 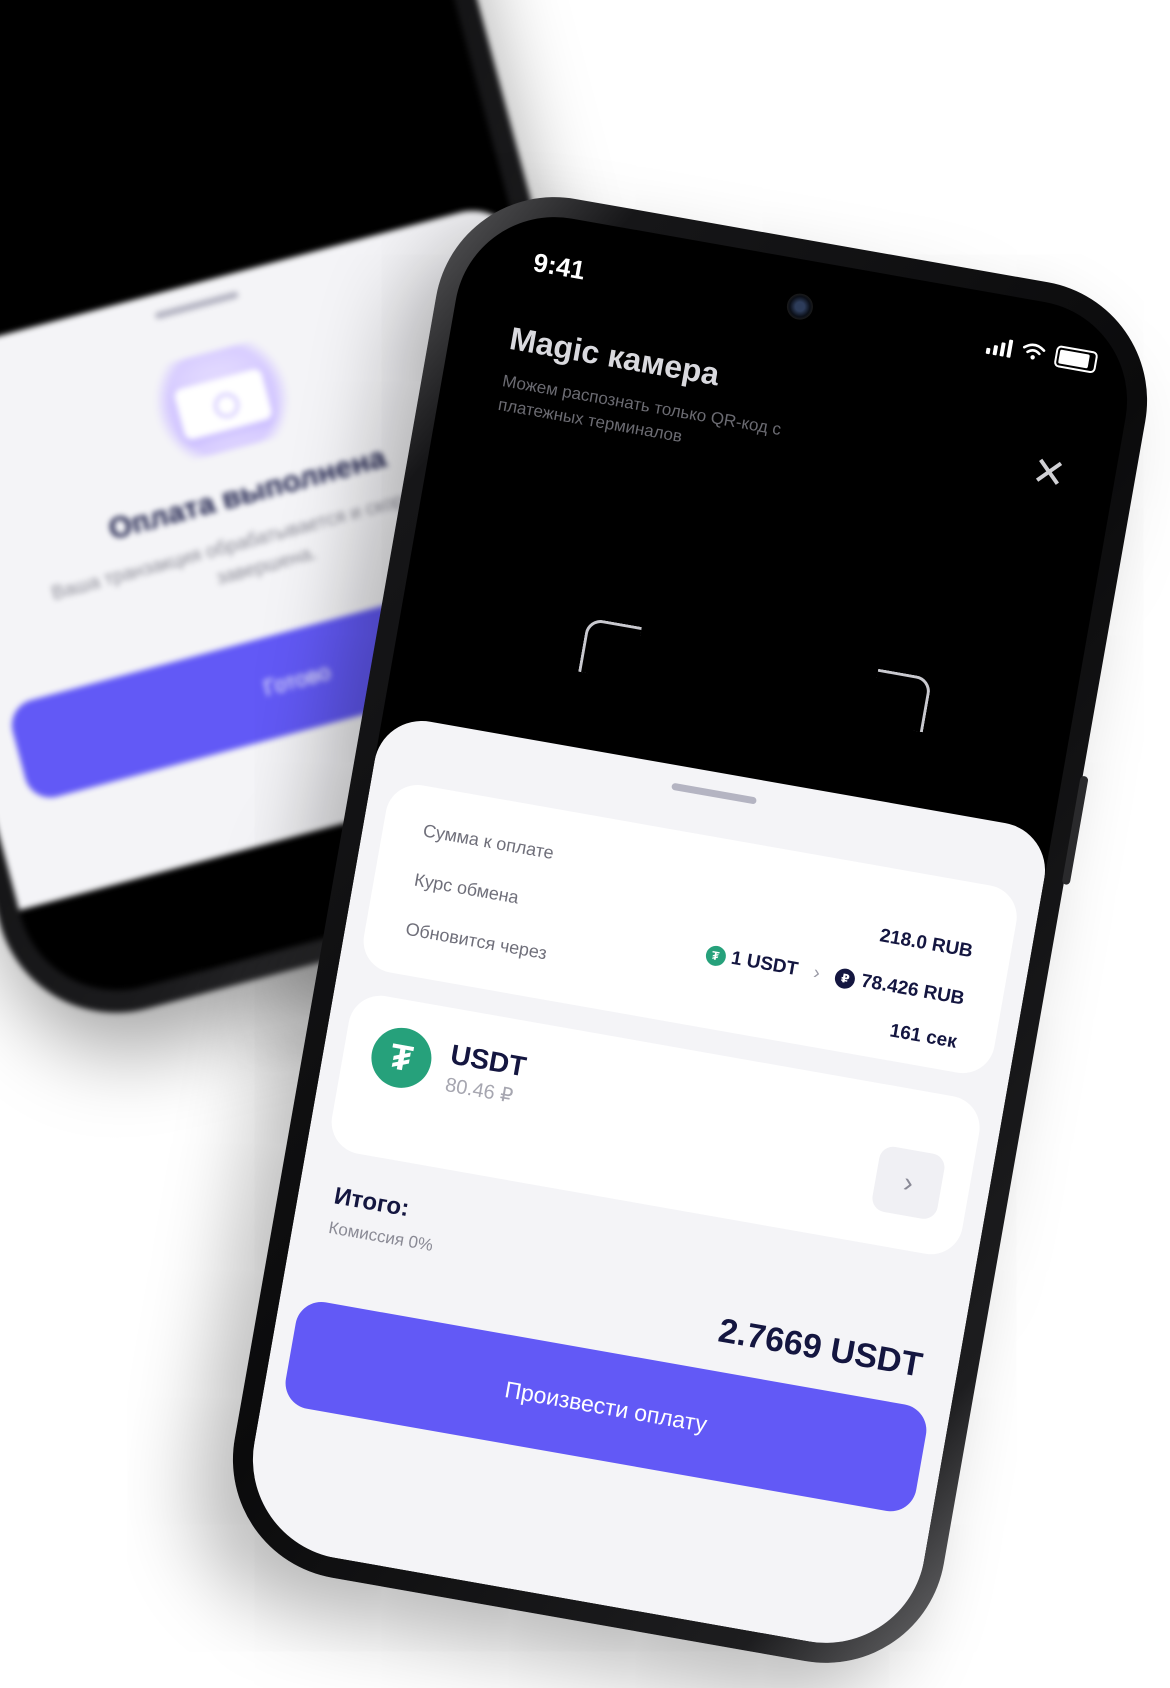 What do you see at coordinates (912, 990) in the screenshot?
I see `rate-to: 78.426 RUB` at bounding box center [912, 990].